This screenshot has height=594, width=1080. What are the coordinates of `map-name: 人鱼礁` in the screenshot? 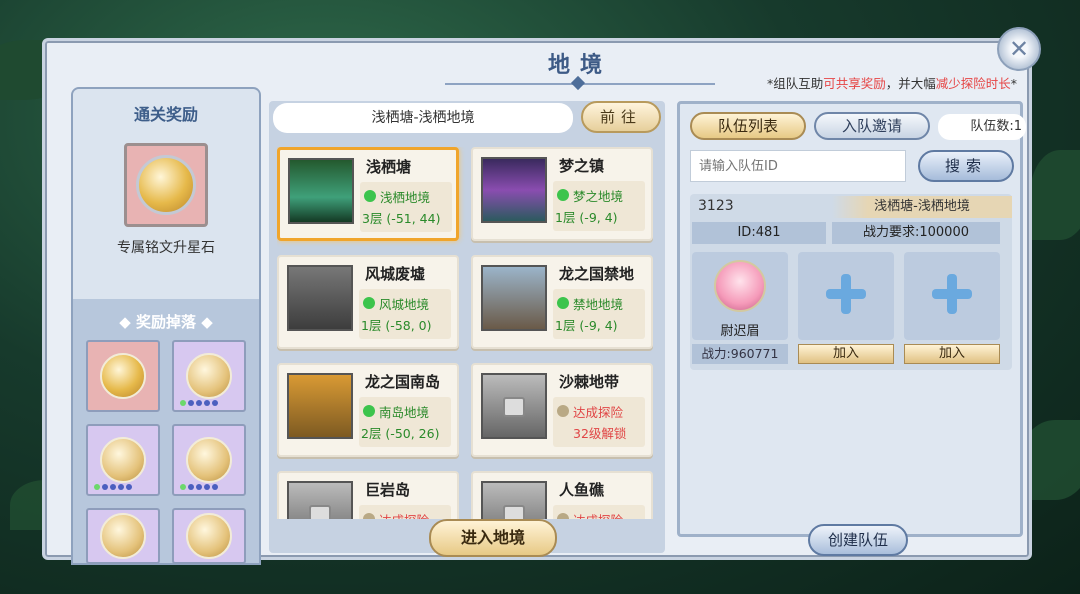 It's located at (582, 490).